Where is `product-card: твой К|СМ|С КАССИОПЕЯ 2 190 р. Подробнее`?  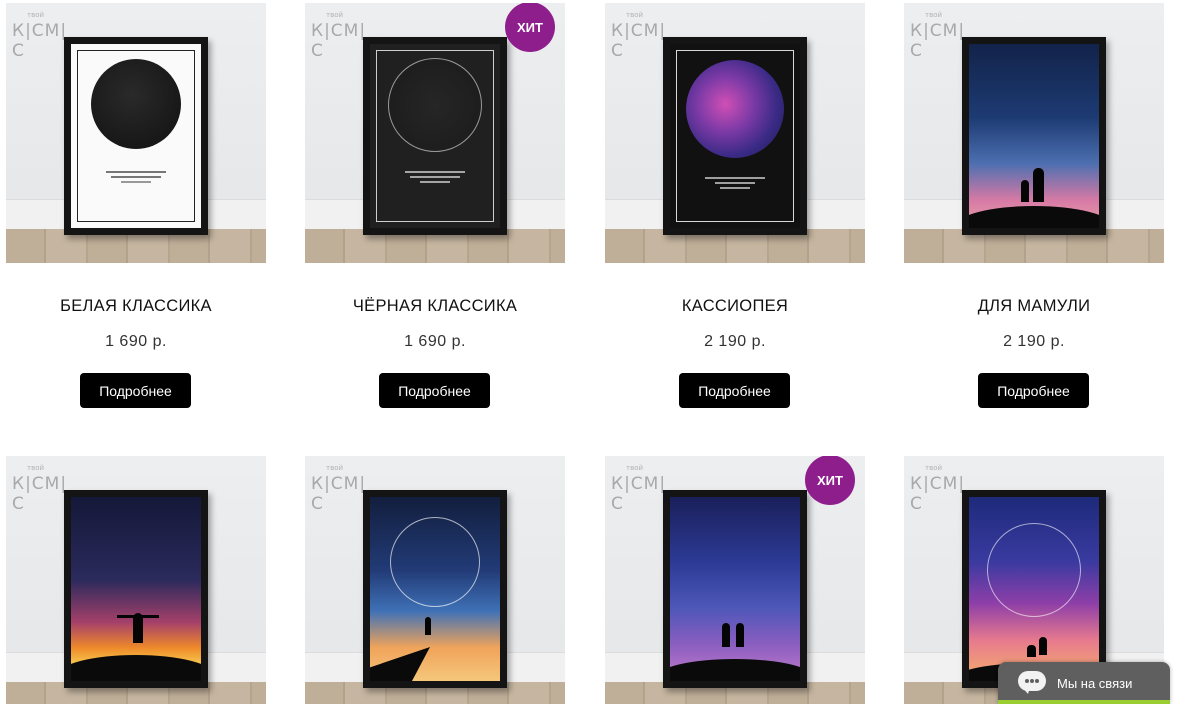
product-card: твой К|СМ|С КАССИОПЕЯ 2 190 р. Подробнее is located at coordinates (735, 205).